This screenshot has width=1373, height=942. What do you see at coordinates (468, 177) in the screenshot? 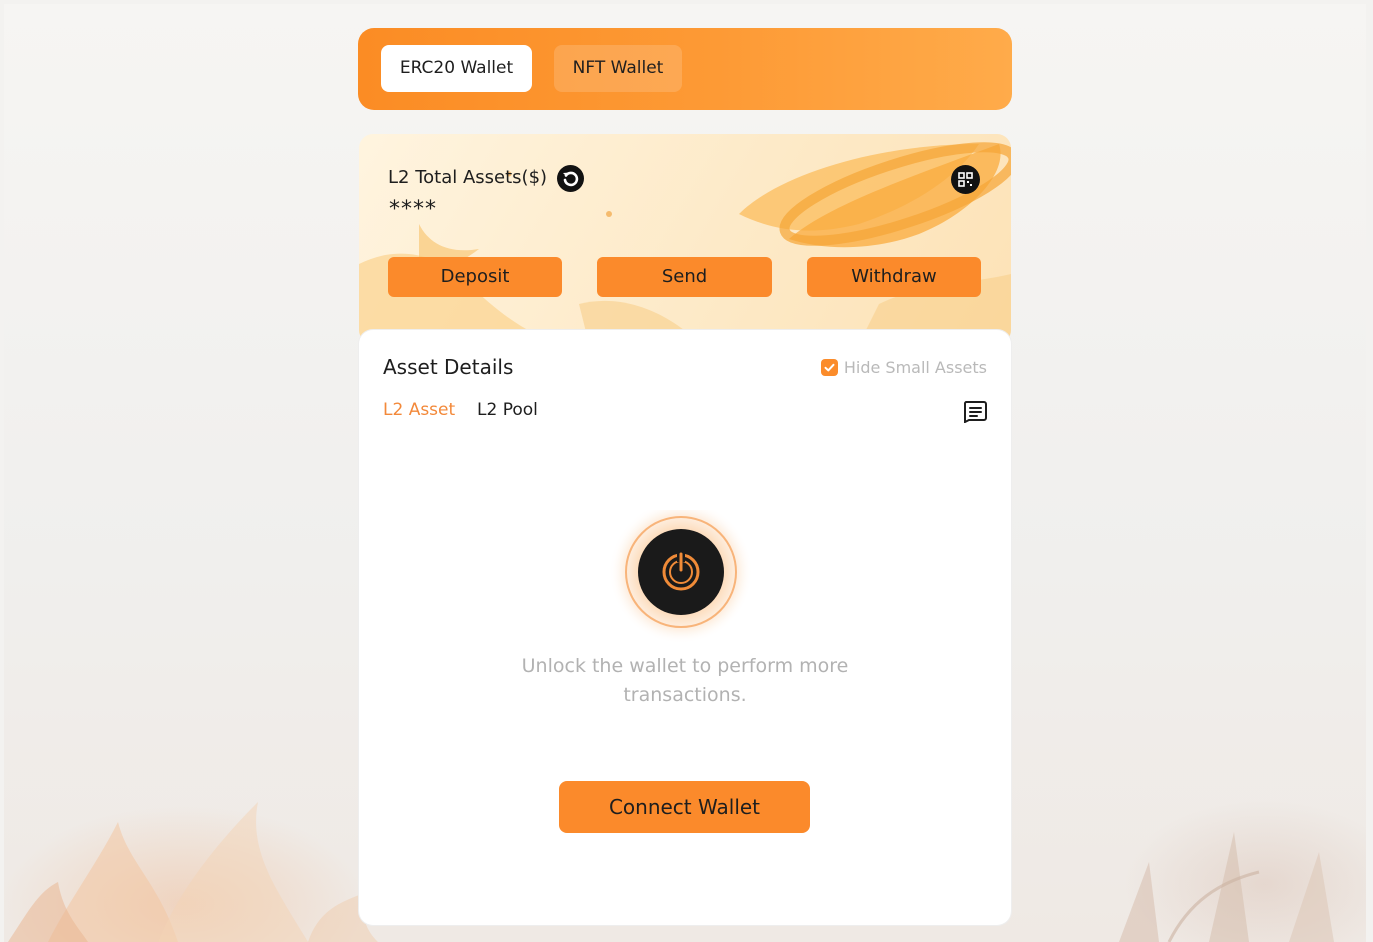
I see `total-assets-label: L2 Total Assets($)` at bounding box center [468, 177].